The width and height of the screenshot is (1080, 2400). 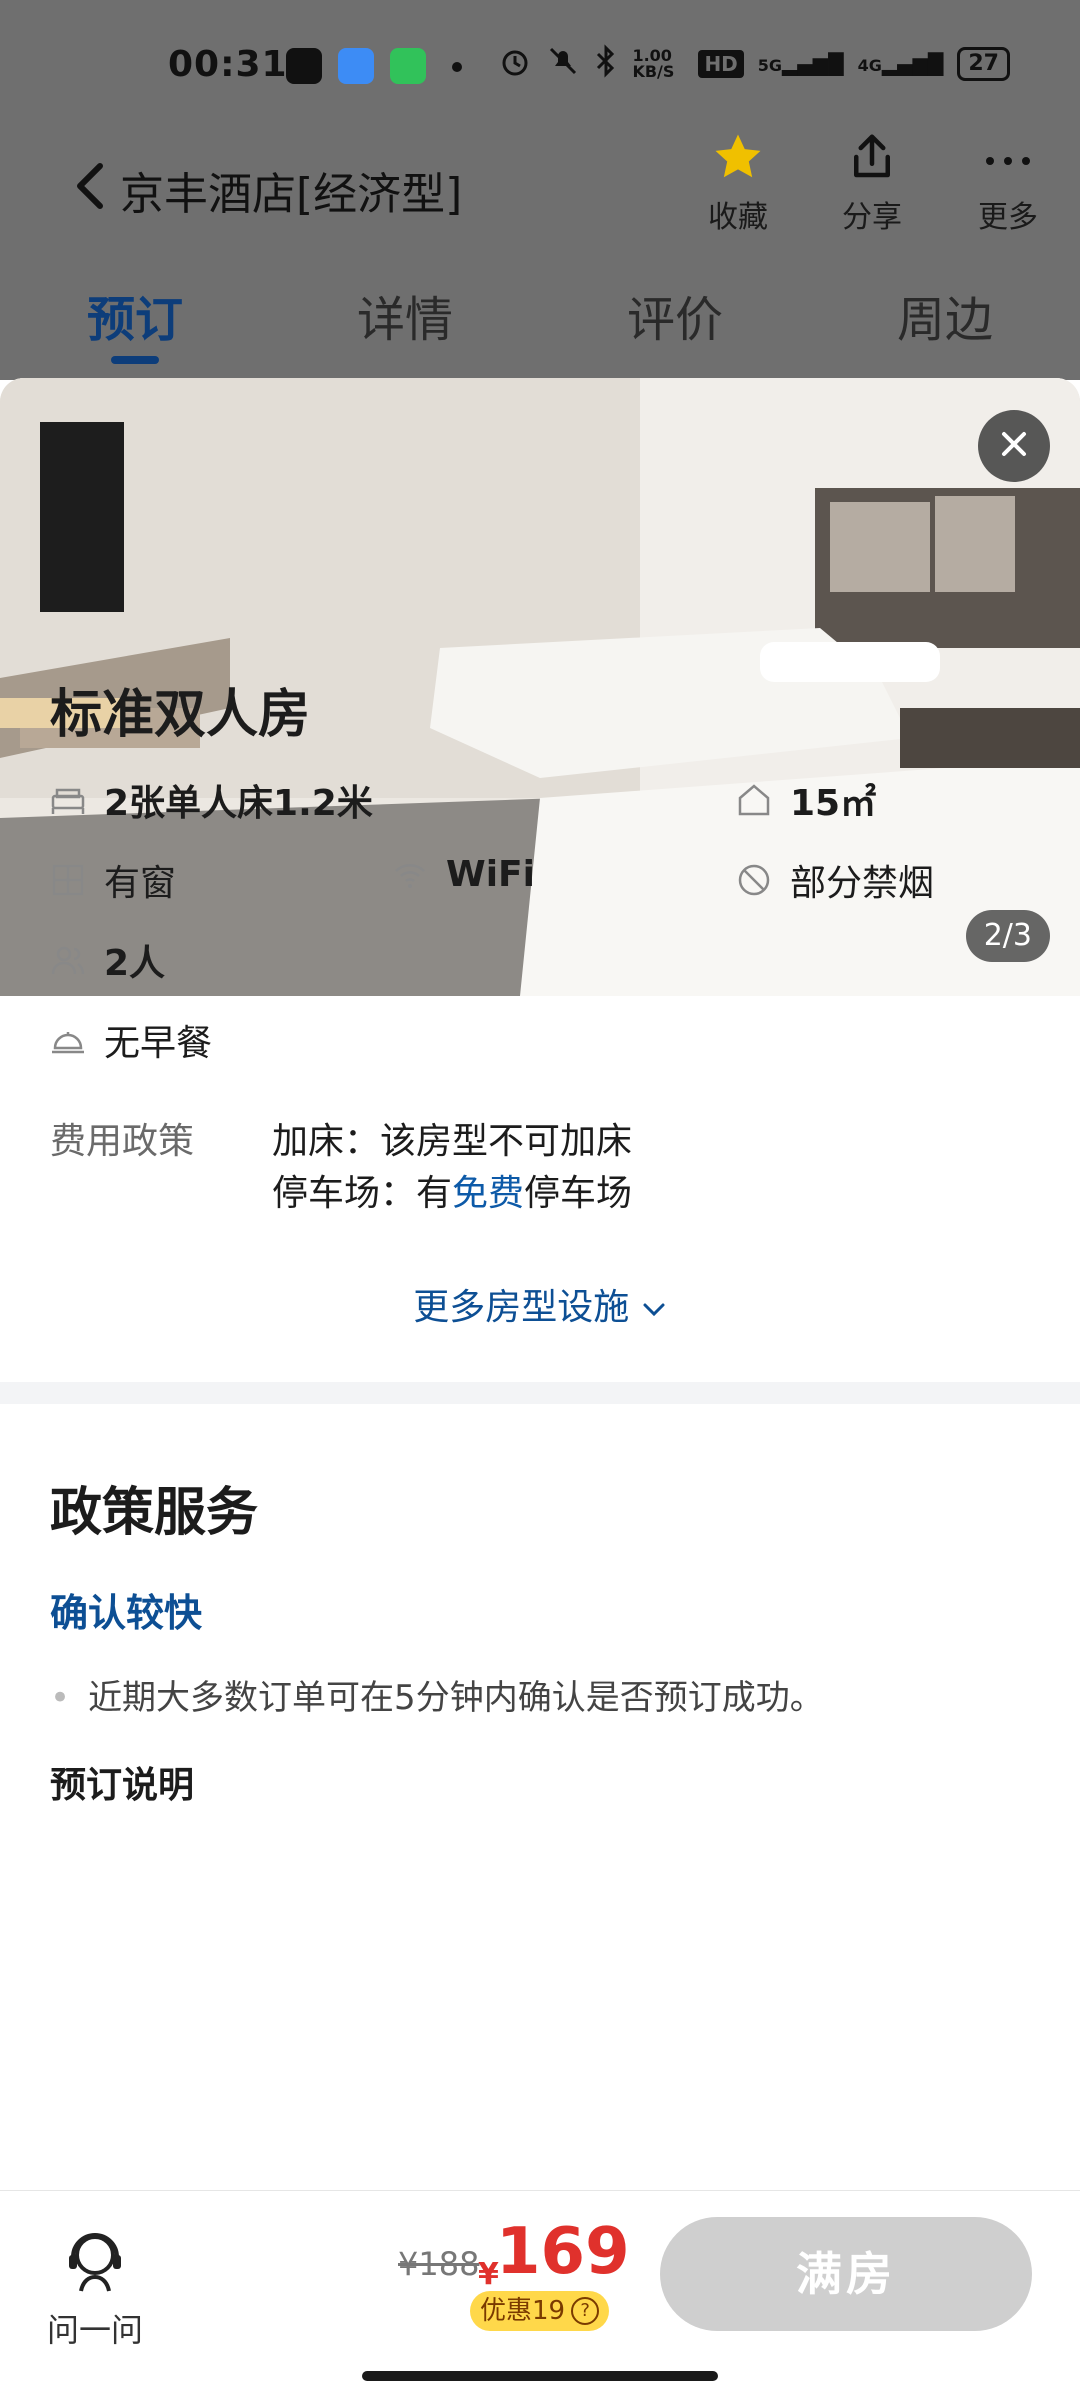 I want to click on parking-free-highlight: 免费, so click(x=488, y=1193).